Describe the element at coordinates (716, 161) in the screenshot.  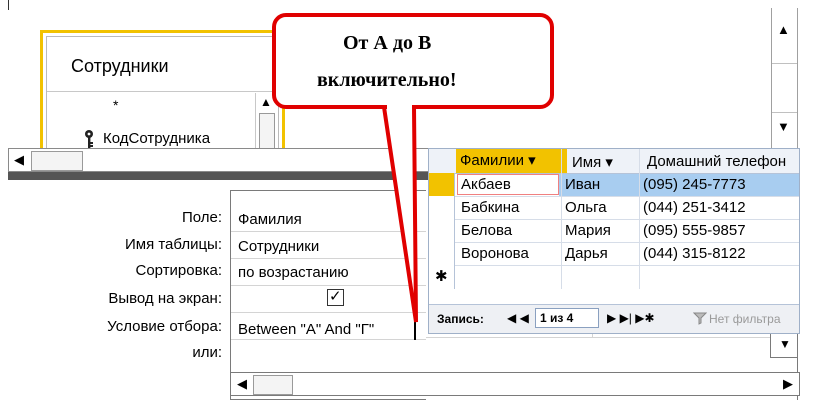
I see `column-header-phone: Домашний телефон` at that location.